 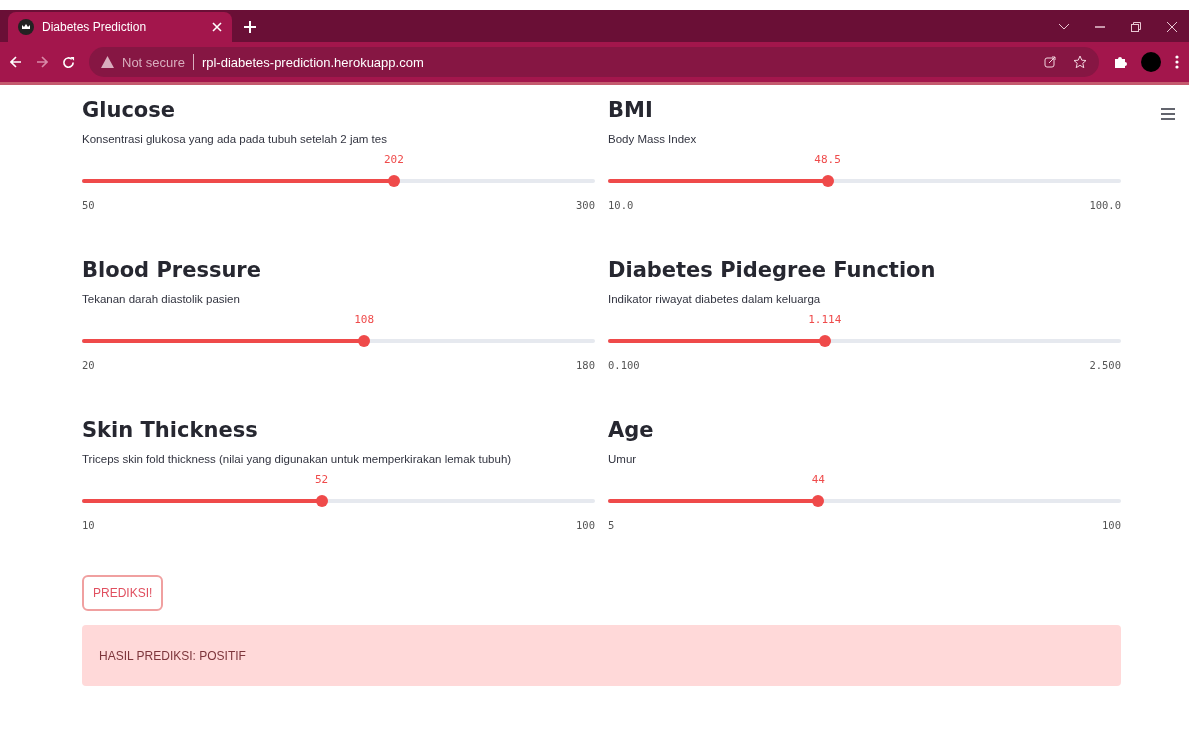 What do you see at coordinates (825, 319) in the screenshot?
I see `slider-value: 1.114` at bounding box center [825, 319].